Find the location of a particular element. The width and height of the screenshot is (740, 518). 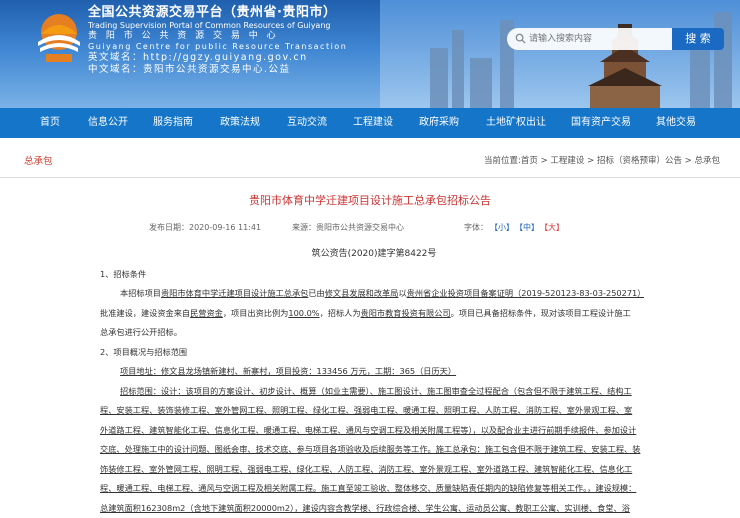

search-icon is located at coordinates (520, 38).